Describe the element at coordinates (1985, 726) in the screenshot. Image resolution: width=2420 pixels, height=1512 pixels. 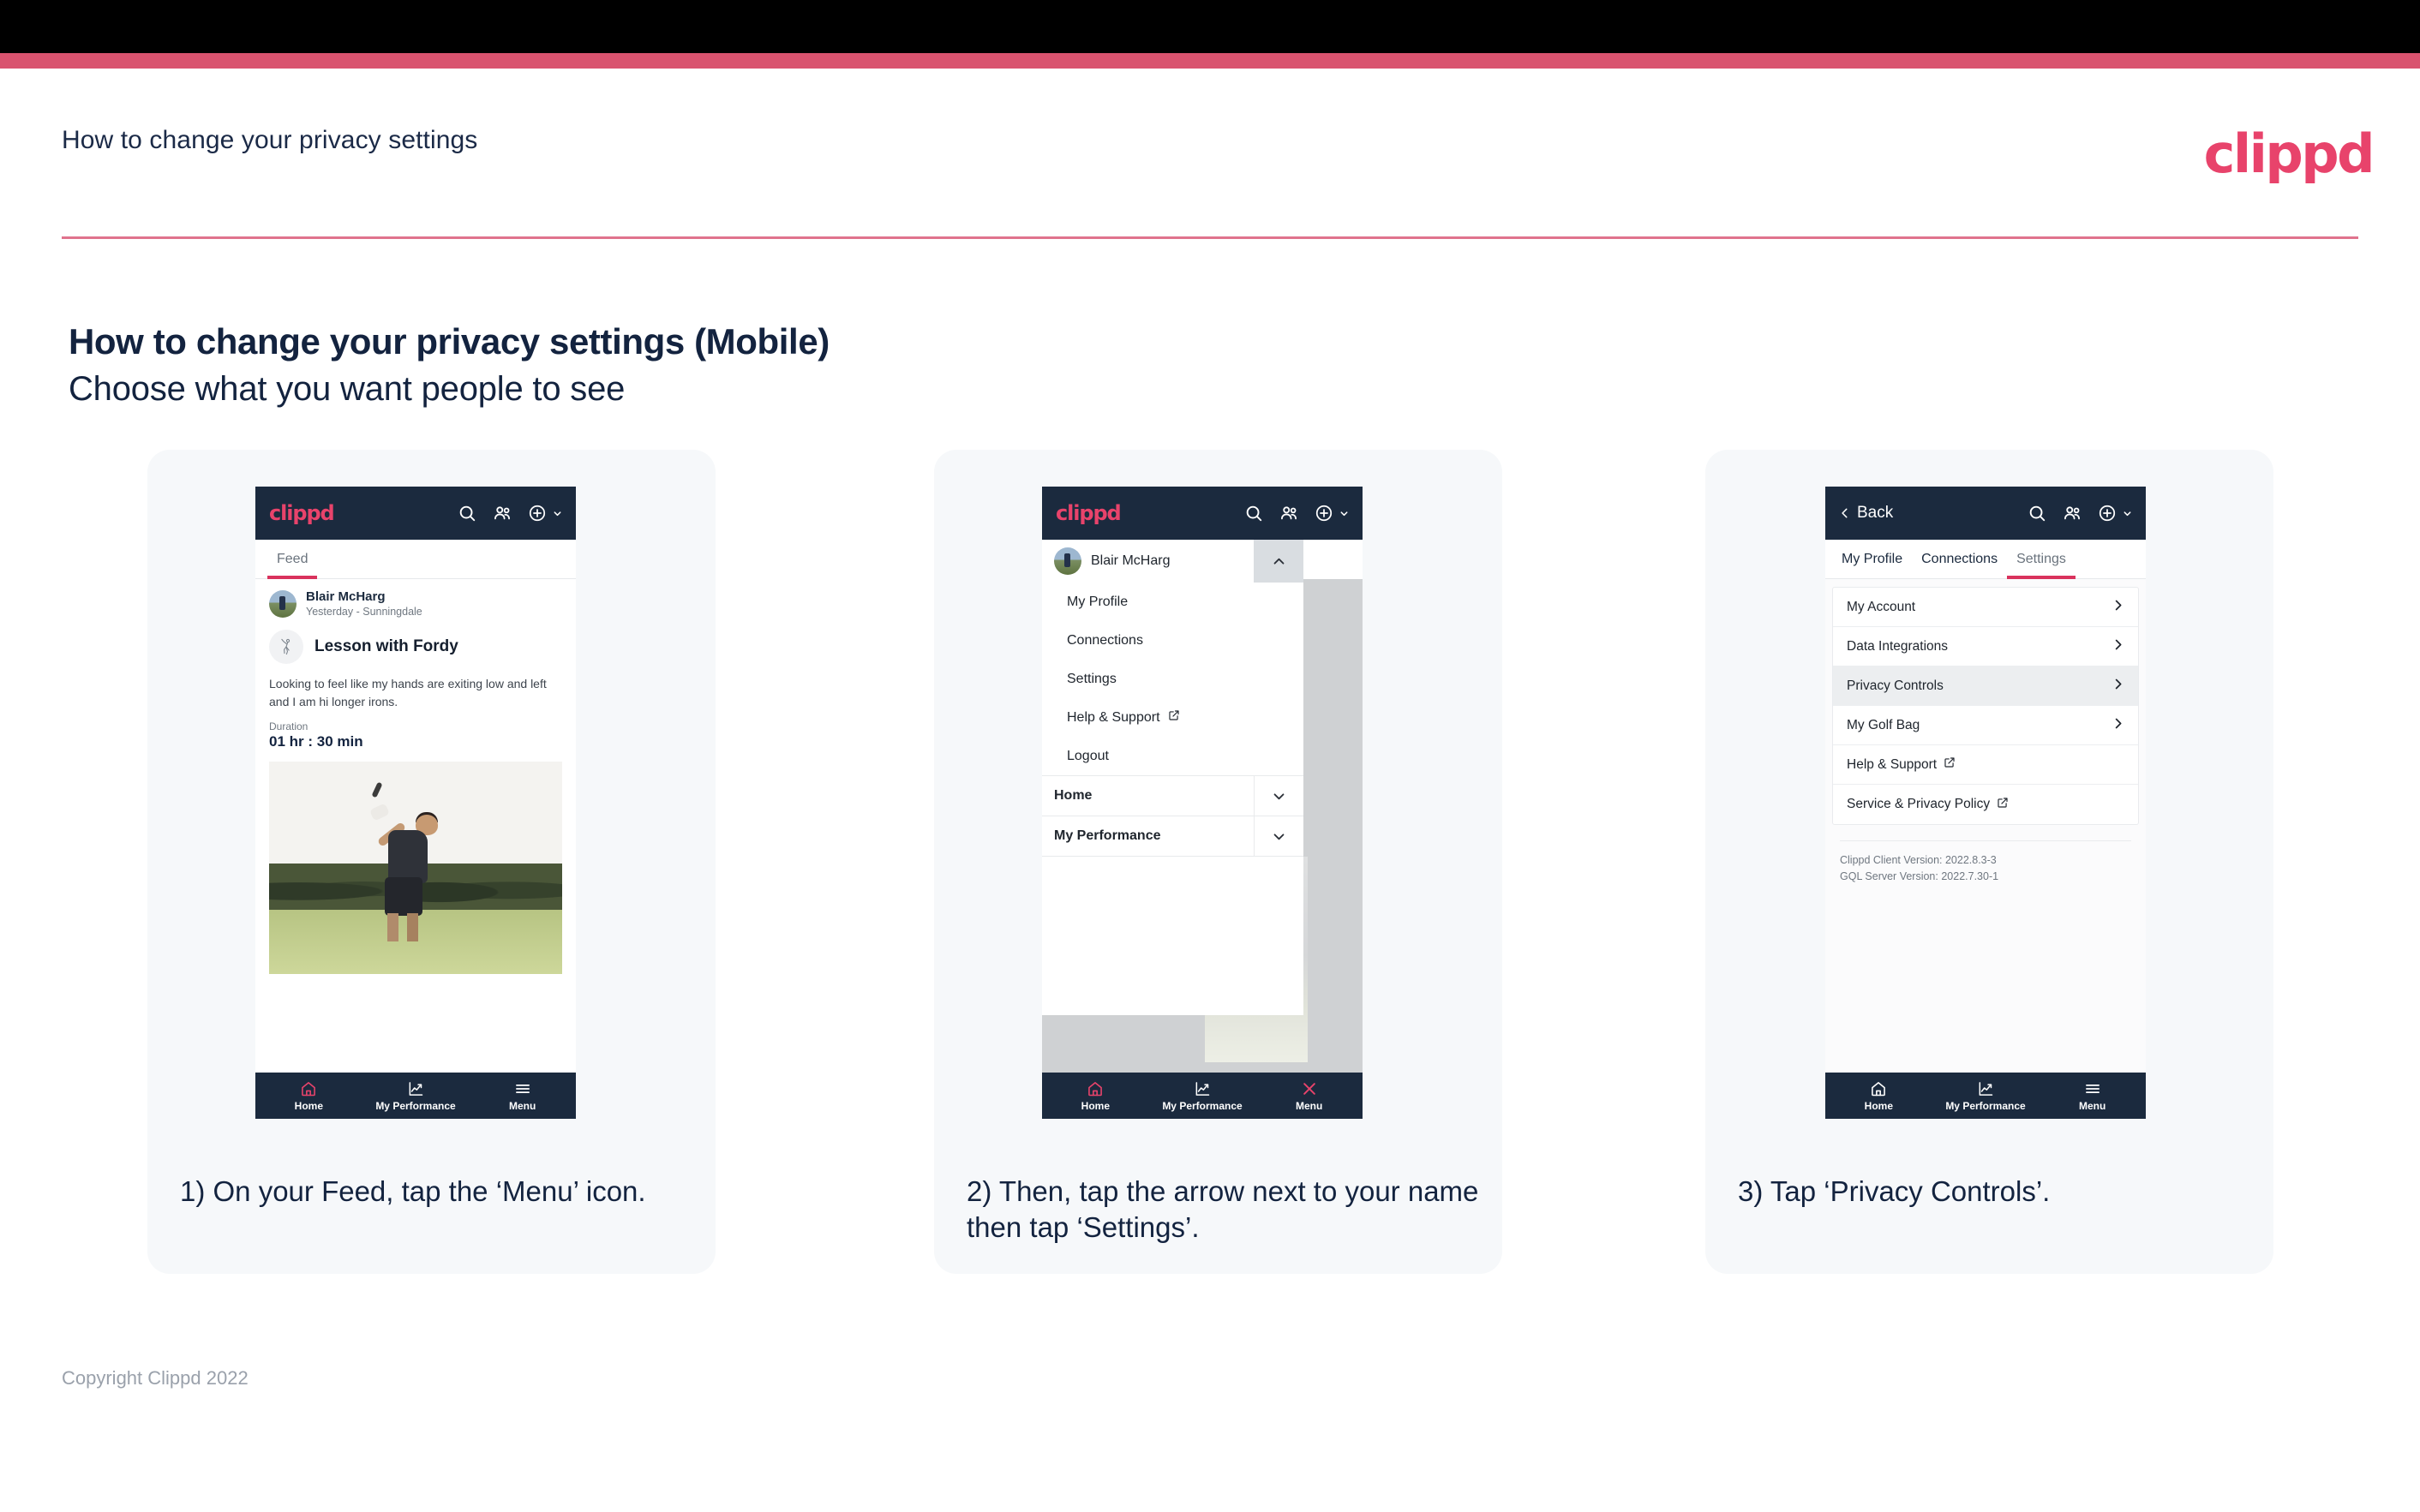
I see `settings-row-my-golf-bag: My Golf Bag` at that location.